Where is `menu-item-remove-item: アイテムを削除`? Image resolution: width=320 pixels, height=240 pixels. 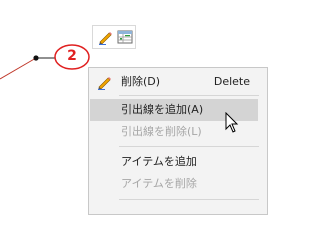 menu-item-remove-item: アイテムを削除 is located at coordinates (174, 184).